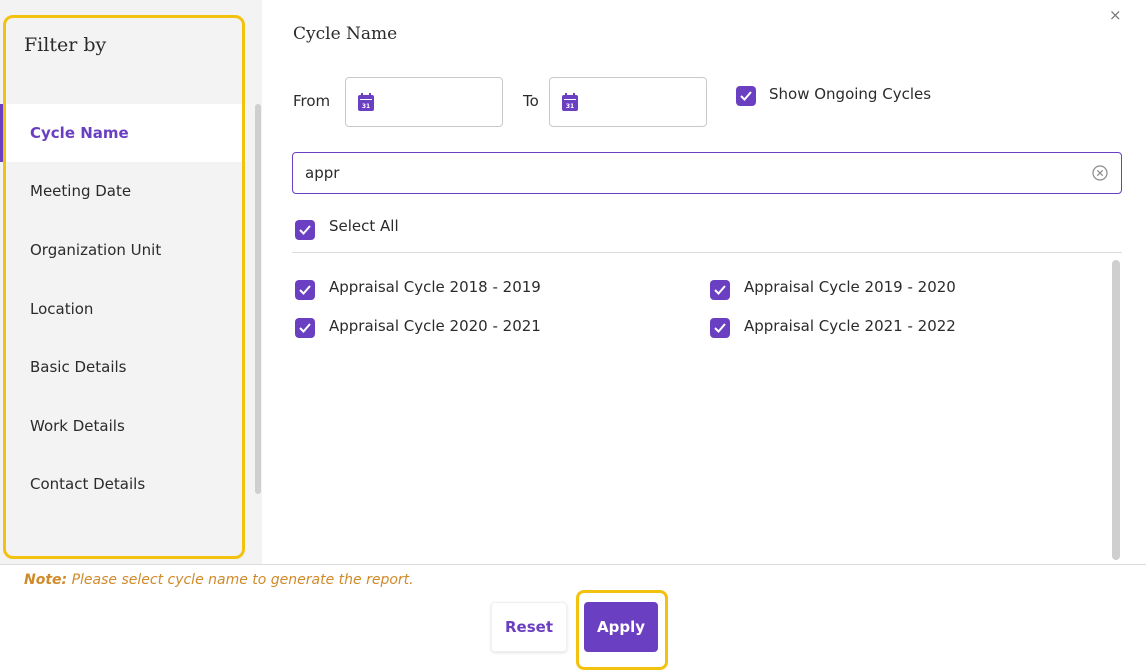 Image resolution: width=1146 pixels, height=672 pixels. What do you see at coordinates (46, 580) in the screenshot?
I see `note-prefix: Note:` at bounding box center [46, 580].